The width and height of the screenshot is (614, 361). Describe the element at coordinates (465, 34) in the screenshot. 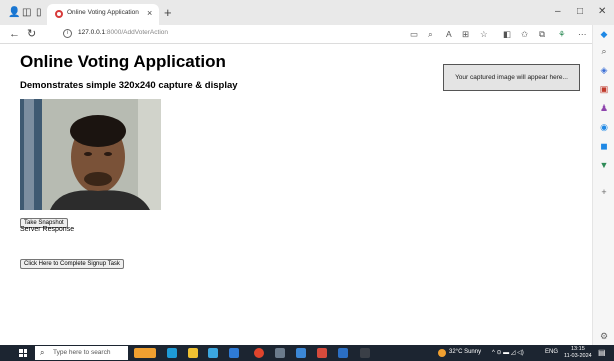

I see `app-available-icon: ⊞` at that location.